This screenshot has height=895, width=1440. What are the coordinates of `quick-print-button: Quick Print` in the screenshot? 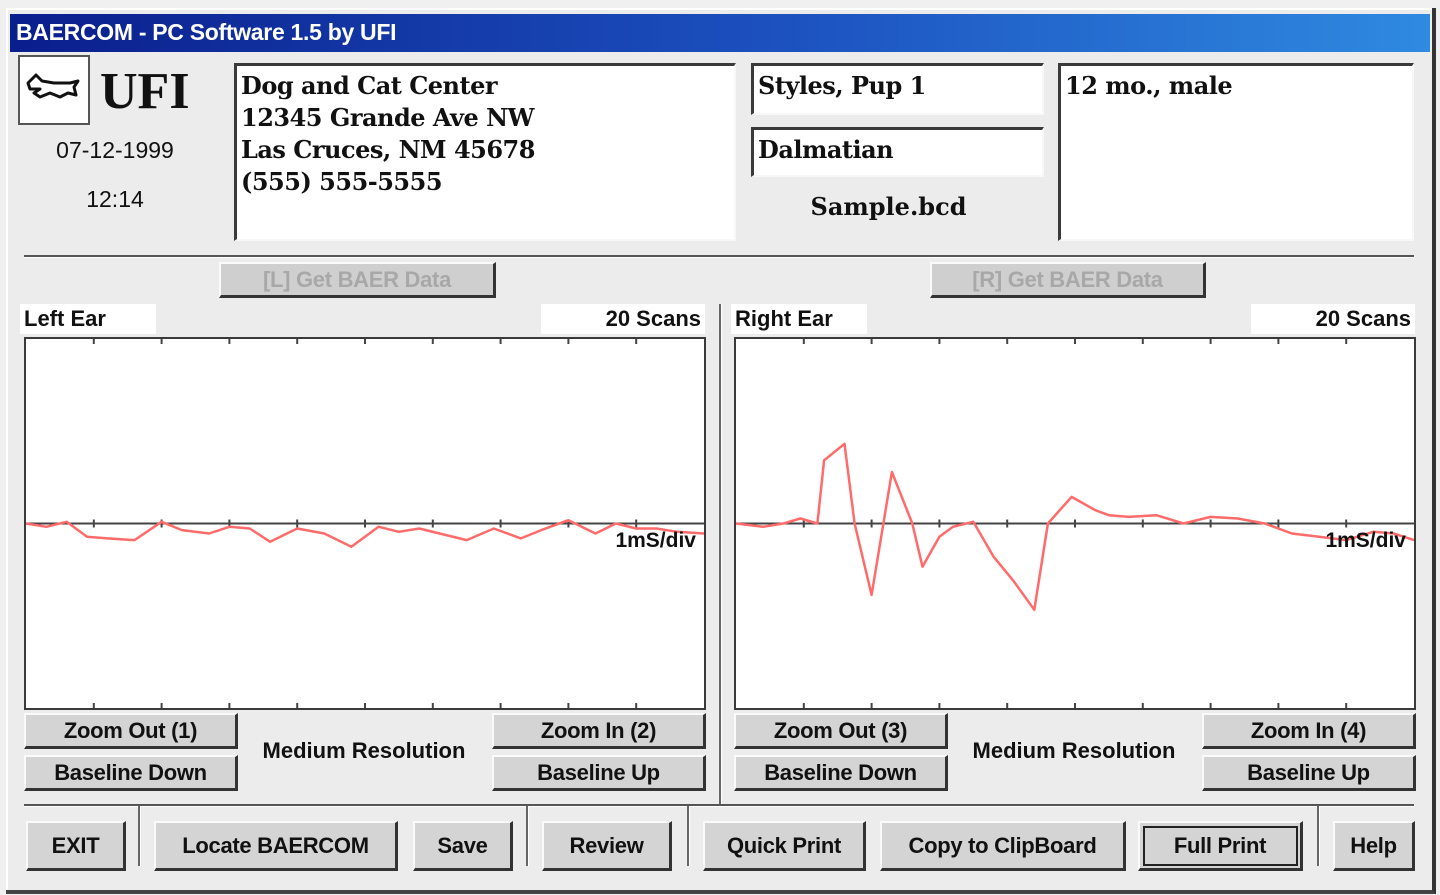 It's located at (784, 846).